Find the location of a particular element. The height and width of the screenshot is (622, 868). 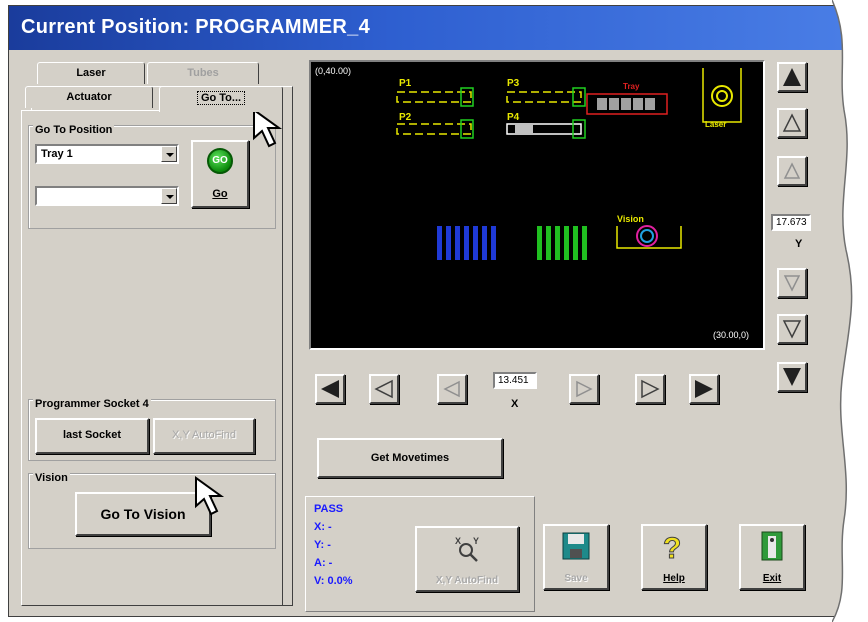

y-position-value: 17.673 is located at coordinates (791, 222).